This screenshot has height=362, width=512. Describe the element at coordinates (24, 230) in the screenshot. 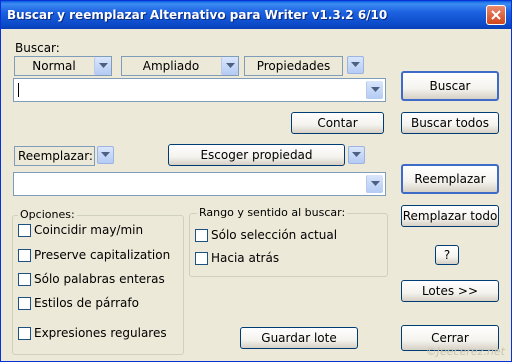

I see `checkbox-match-case` at that location.